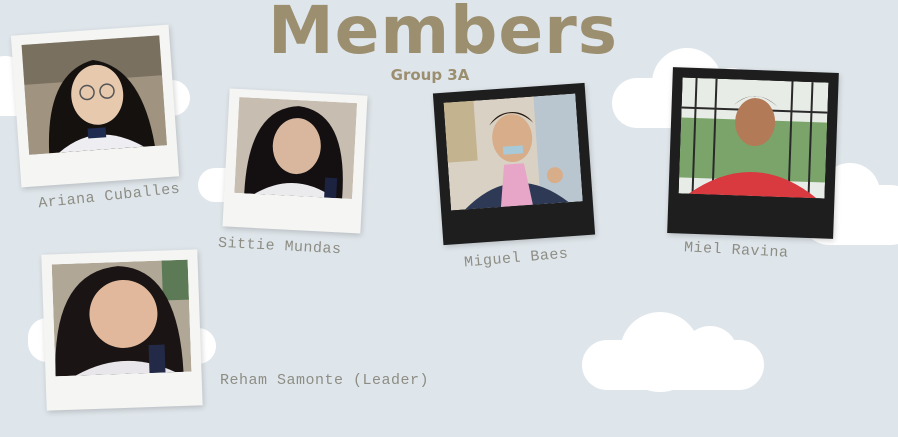 The width and height of the screenshot is (898, 437). I want to click on member-name: Miel Ravina, so click(736, 250).